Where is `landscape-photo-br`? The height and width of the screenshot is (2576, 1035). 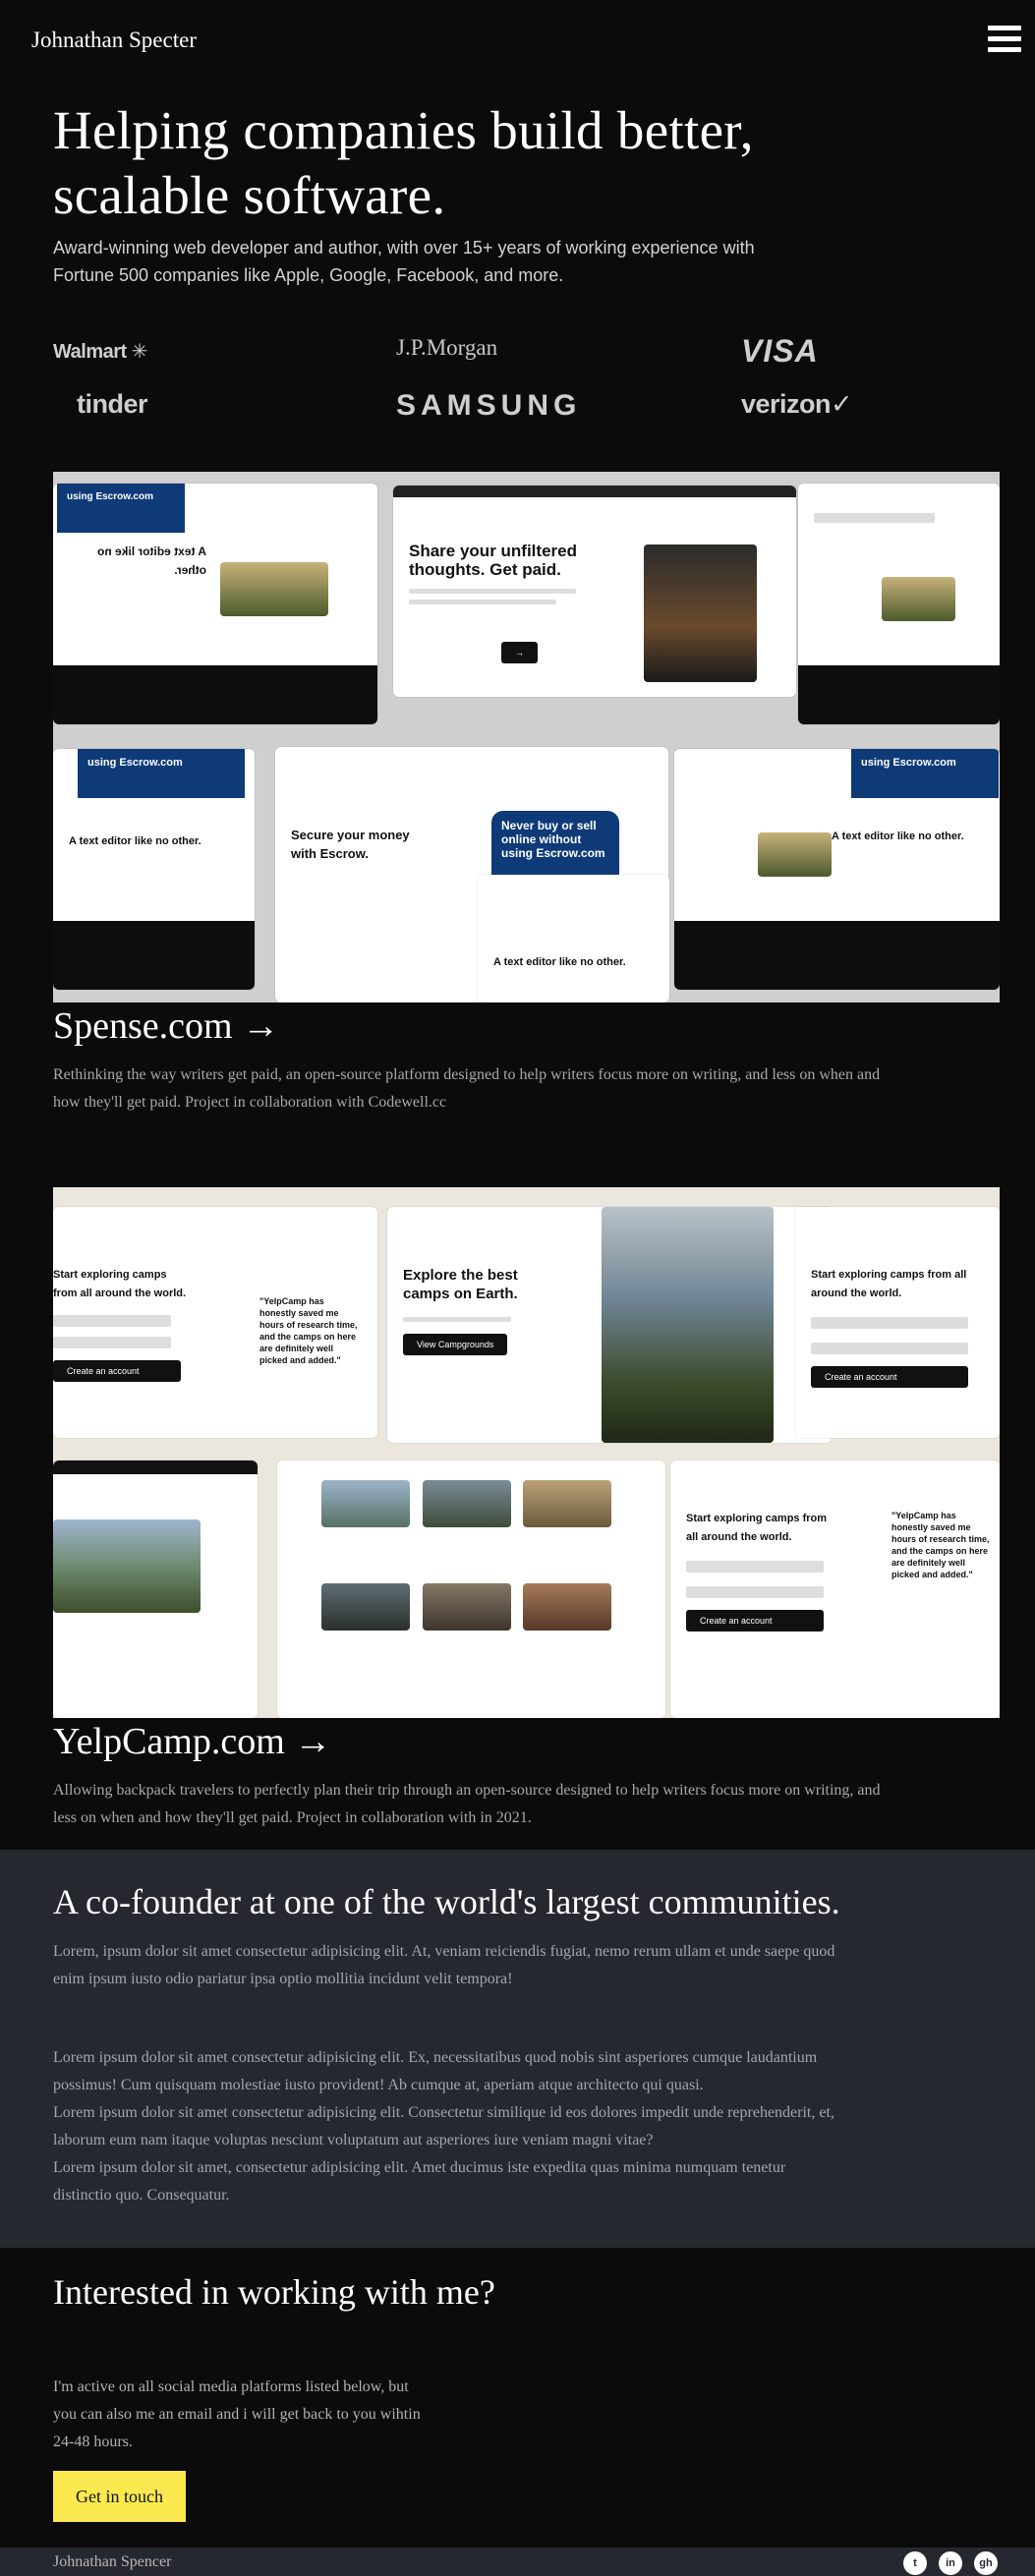 landscape-photo-br is located at coordinates (795, 855).